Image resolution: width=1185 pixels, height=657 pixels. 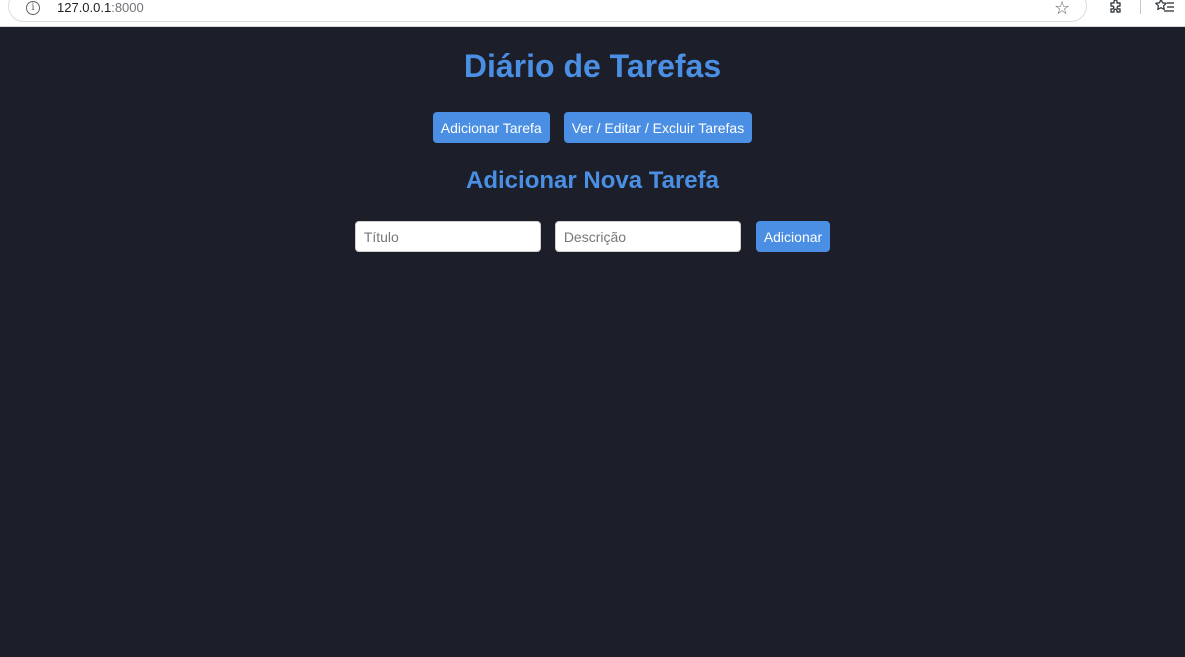 I want to click on task-description-input, so click(x=647, y=236).